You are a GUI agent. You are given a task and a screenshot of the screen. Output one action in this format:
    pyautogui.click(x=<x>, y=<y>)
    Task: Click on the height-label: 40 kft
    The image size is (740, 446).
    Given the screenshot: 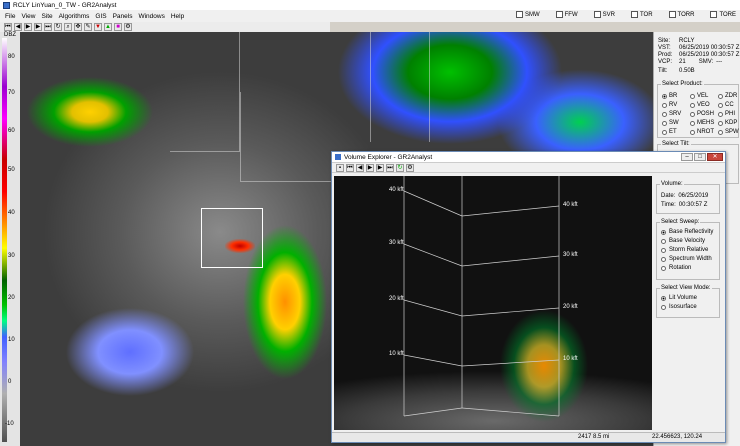 What is the action you would take?
    pyautogui.click(x=570, y=205)
    